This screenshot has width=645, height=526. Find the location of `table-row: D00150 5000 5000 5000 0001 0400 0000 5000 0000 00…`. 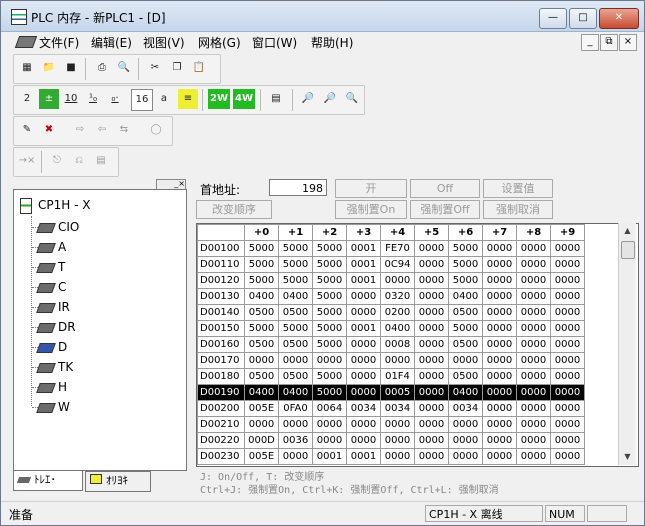

table-row: D00150 5000 5000 5000 0001 0400 0000 5000 0000 00… is located at coordinates (391, 328).